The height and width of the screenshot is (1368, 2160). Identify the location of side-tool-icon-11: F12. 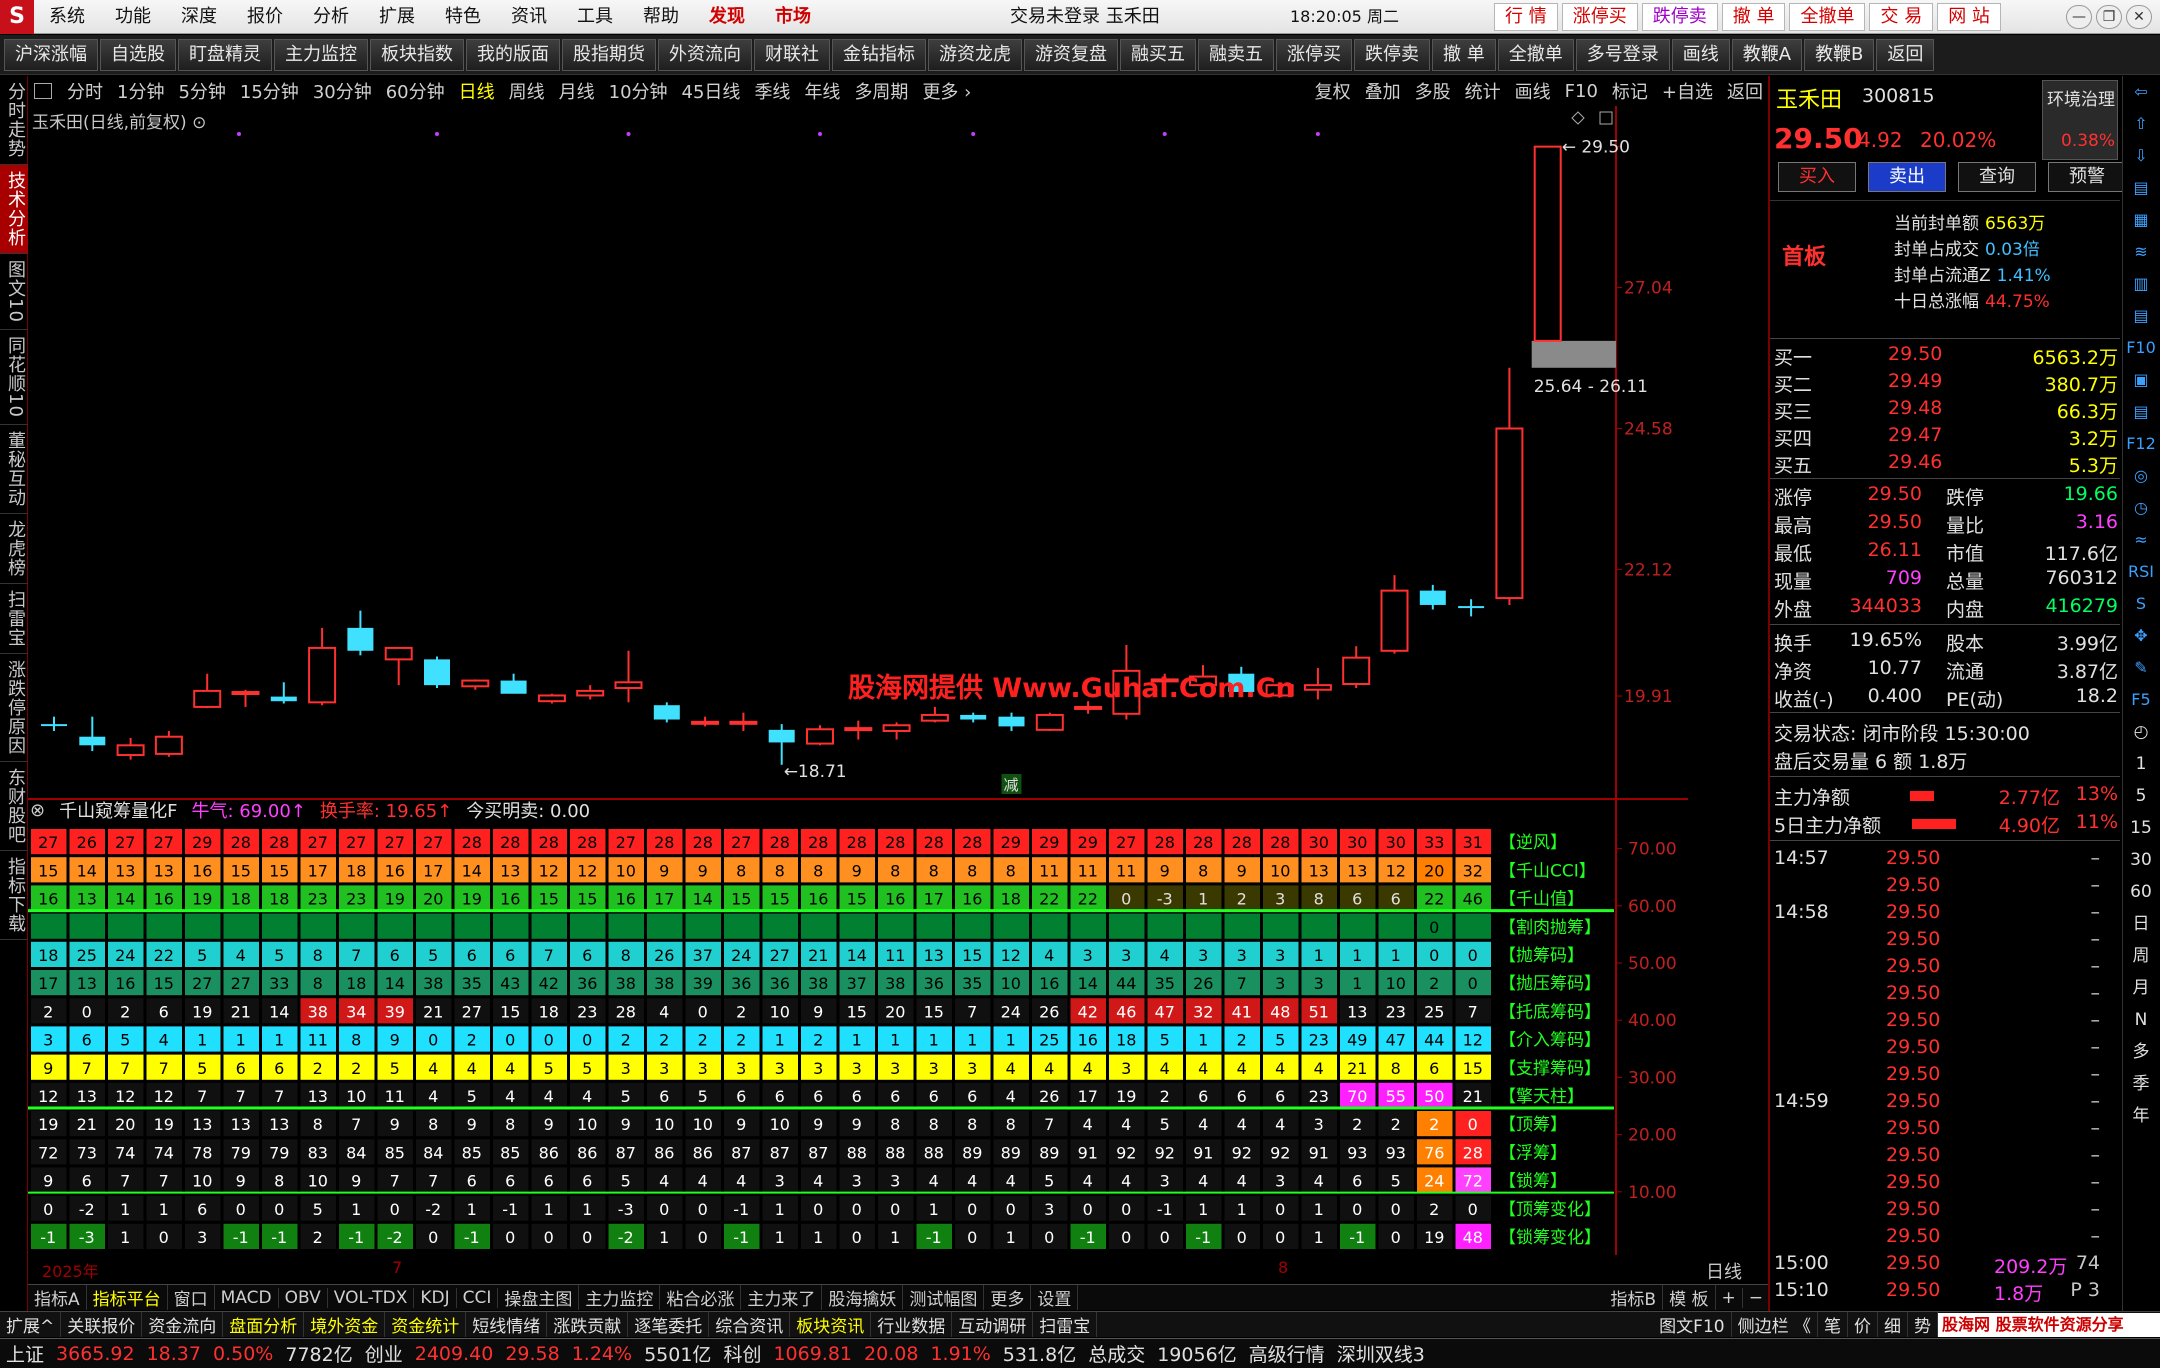
(2141, 444).